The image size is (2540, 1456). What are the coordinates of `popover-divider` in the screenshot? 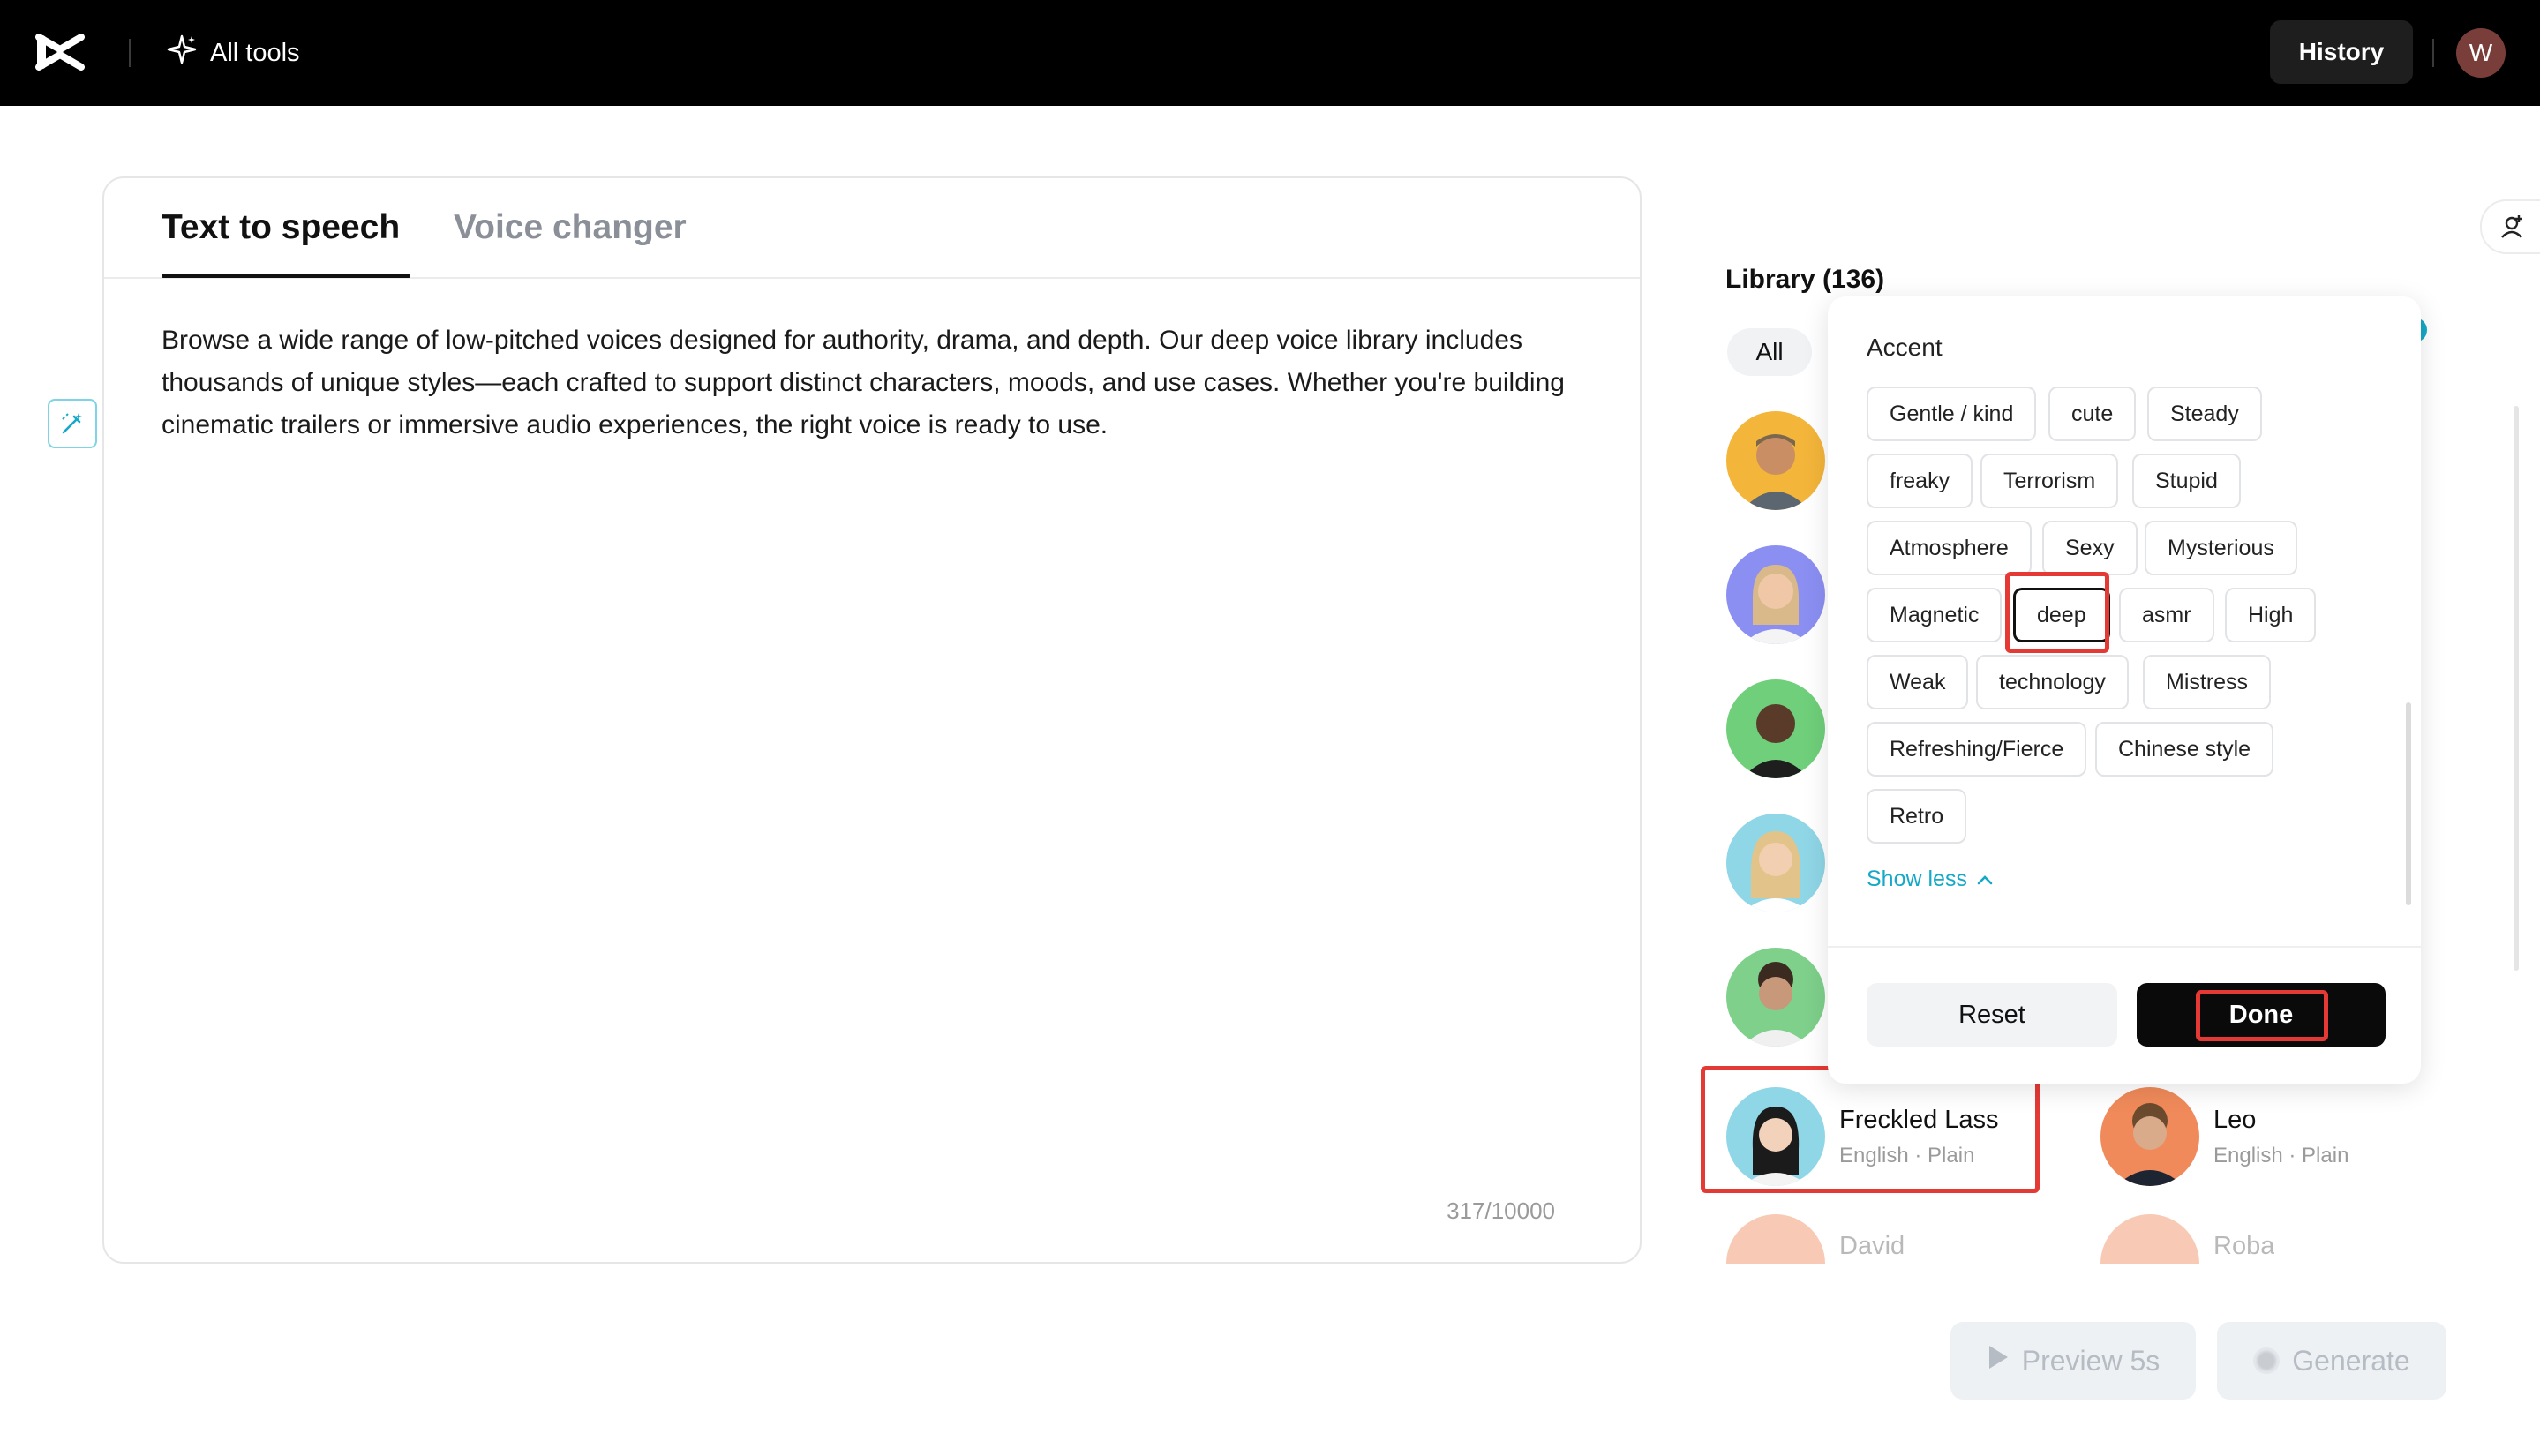 It's located at (2124, 947).